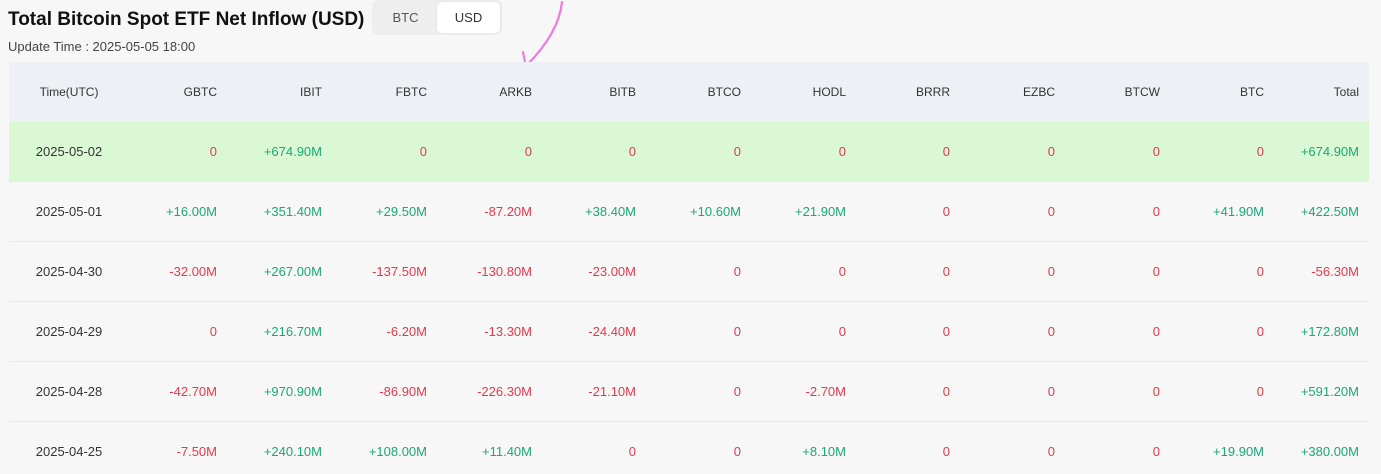 The height and width of the screenshot is (474, 1381). I want to click on table-cell-date: 2025-05-01, so click(69, 211).